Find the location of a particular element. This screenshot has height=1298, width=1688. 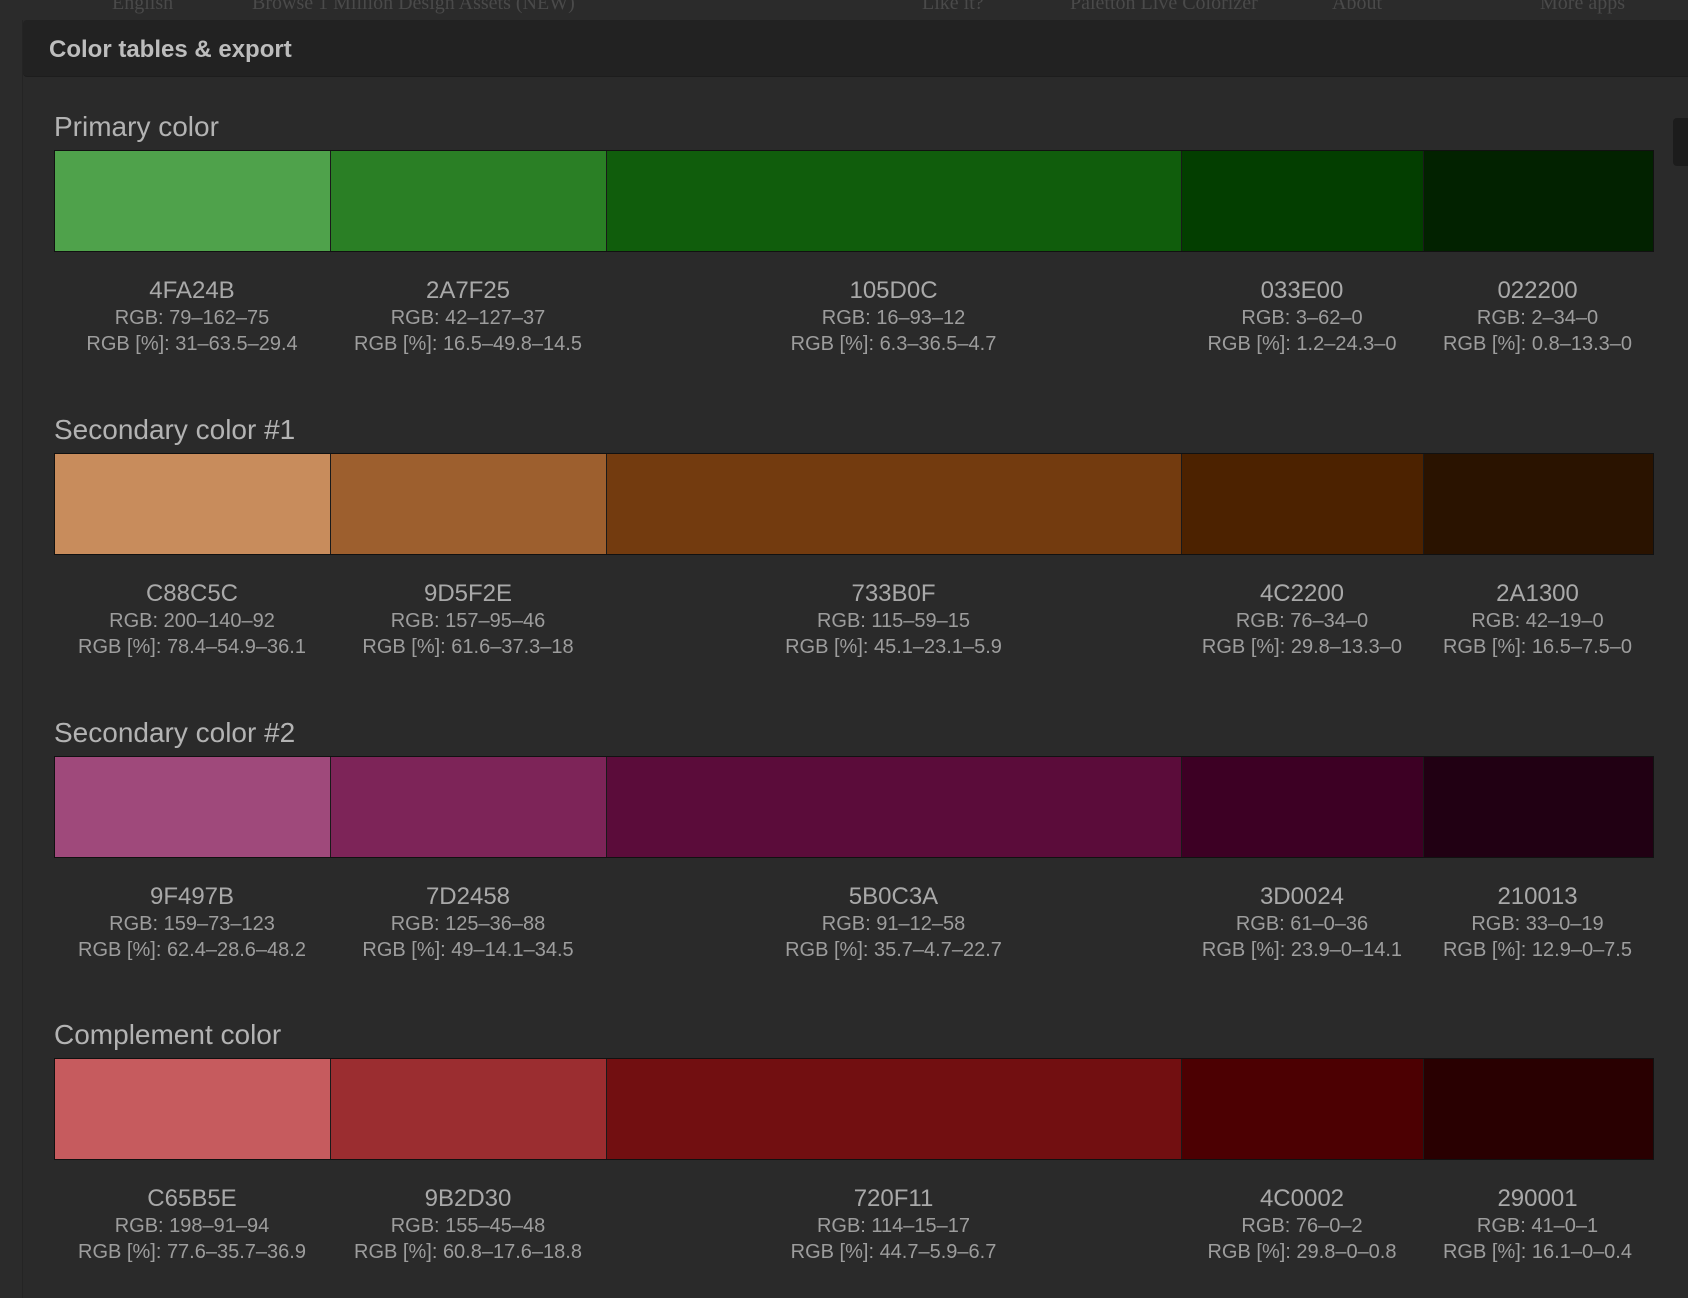

rgb-value: RGB: 155–45–48 is located at coordinates (468, 1226).